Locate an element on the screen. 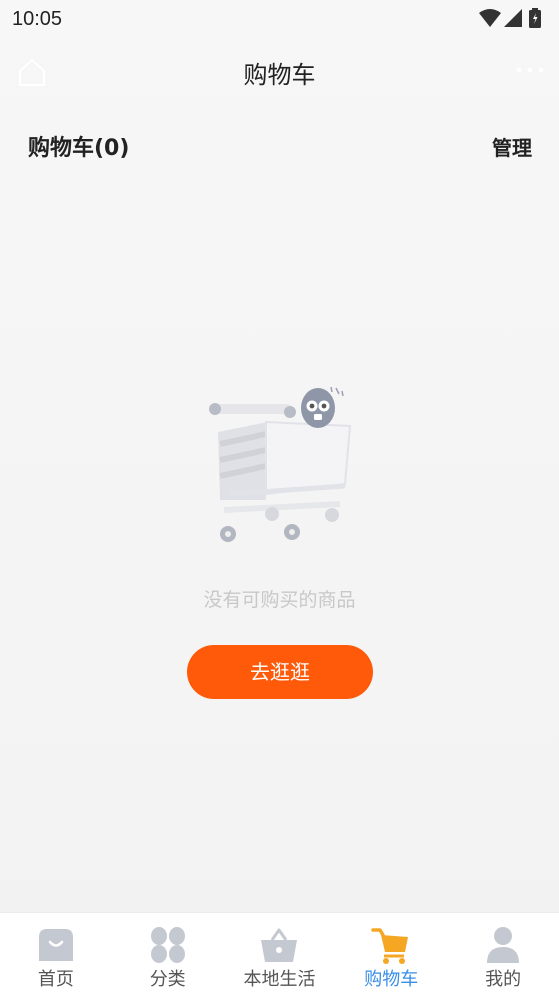 This screenshot has height=994, width=559. go-shopping-button: 去逛逛 is located at coordinates (280, 672).